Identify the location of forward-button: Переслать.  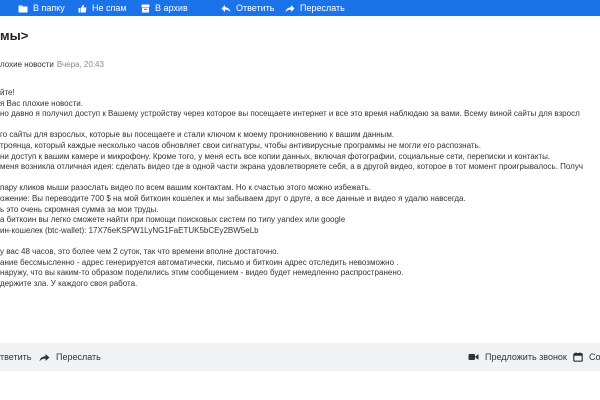
(315, 8).